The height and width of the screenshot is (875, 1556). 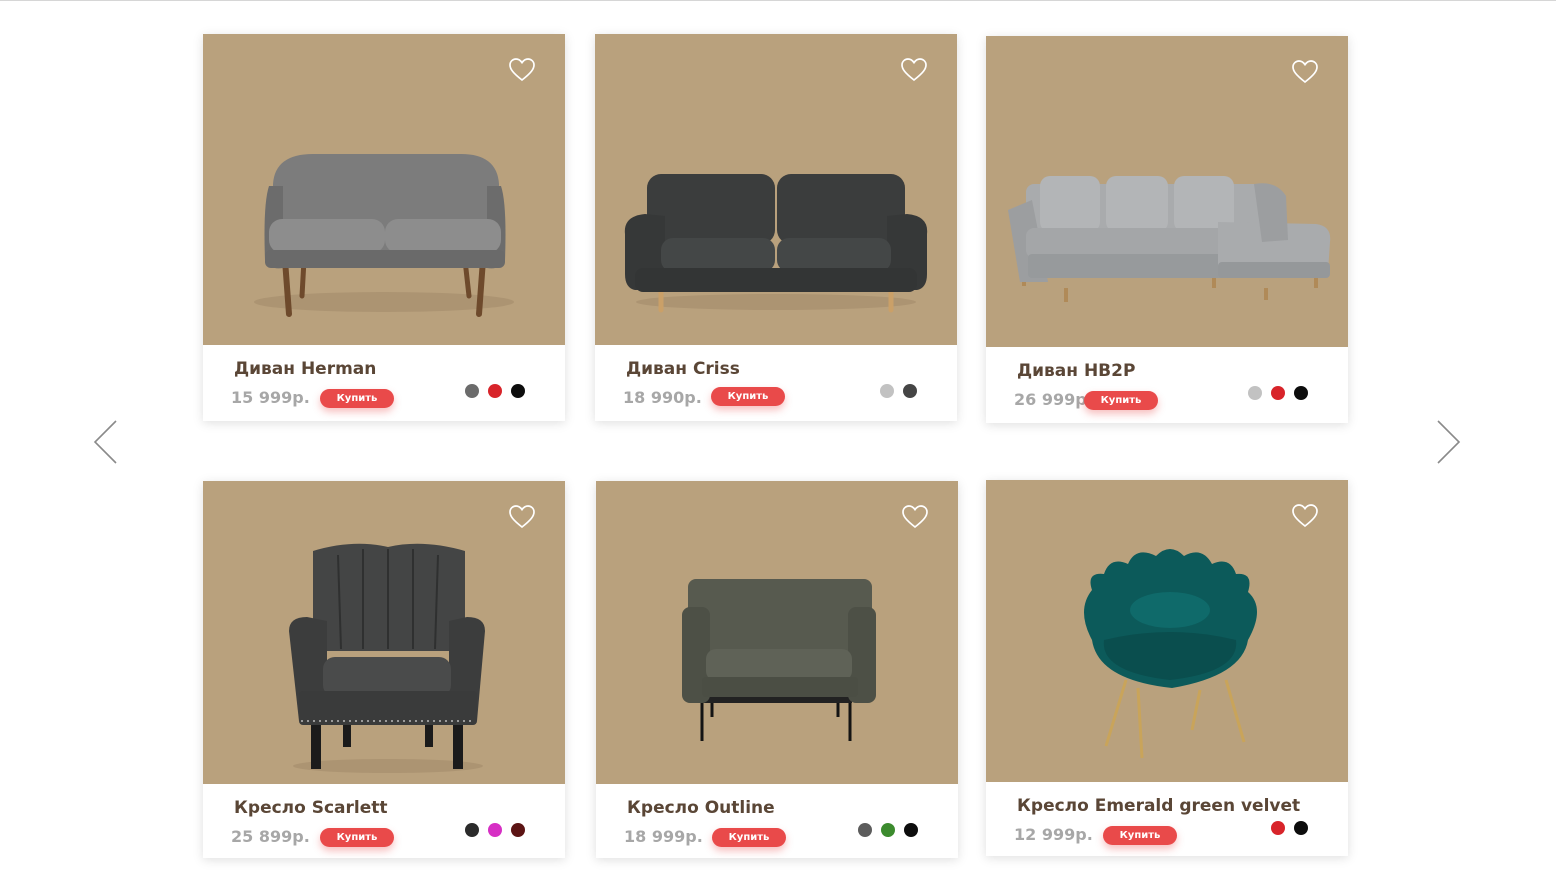 What do you see at coordinates (776, 383) in the screenshot?
I see `product-info: Диван Criss 18 990р. Купить` at bounding box center [776, 383].